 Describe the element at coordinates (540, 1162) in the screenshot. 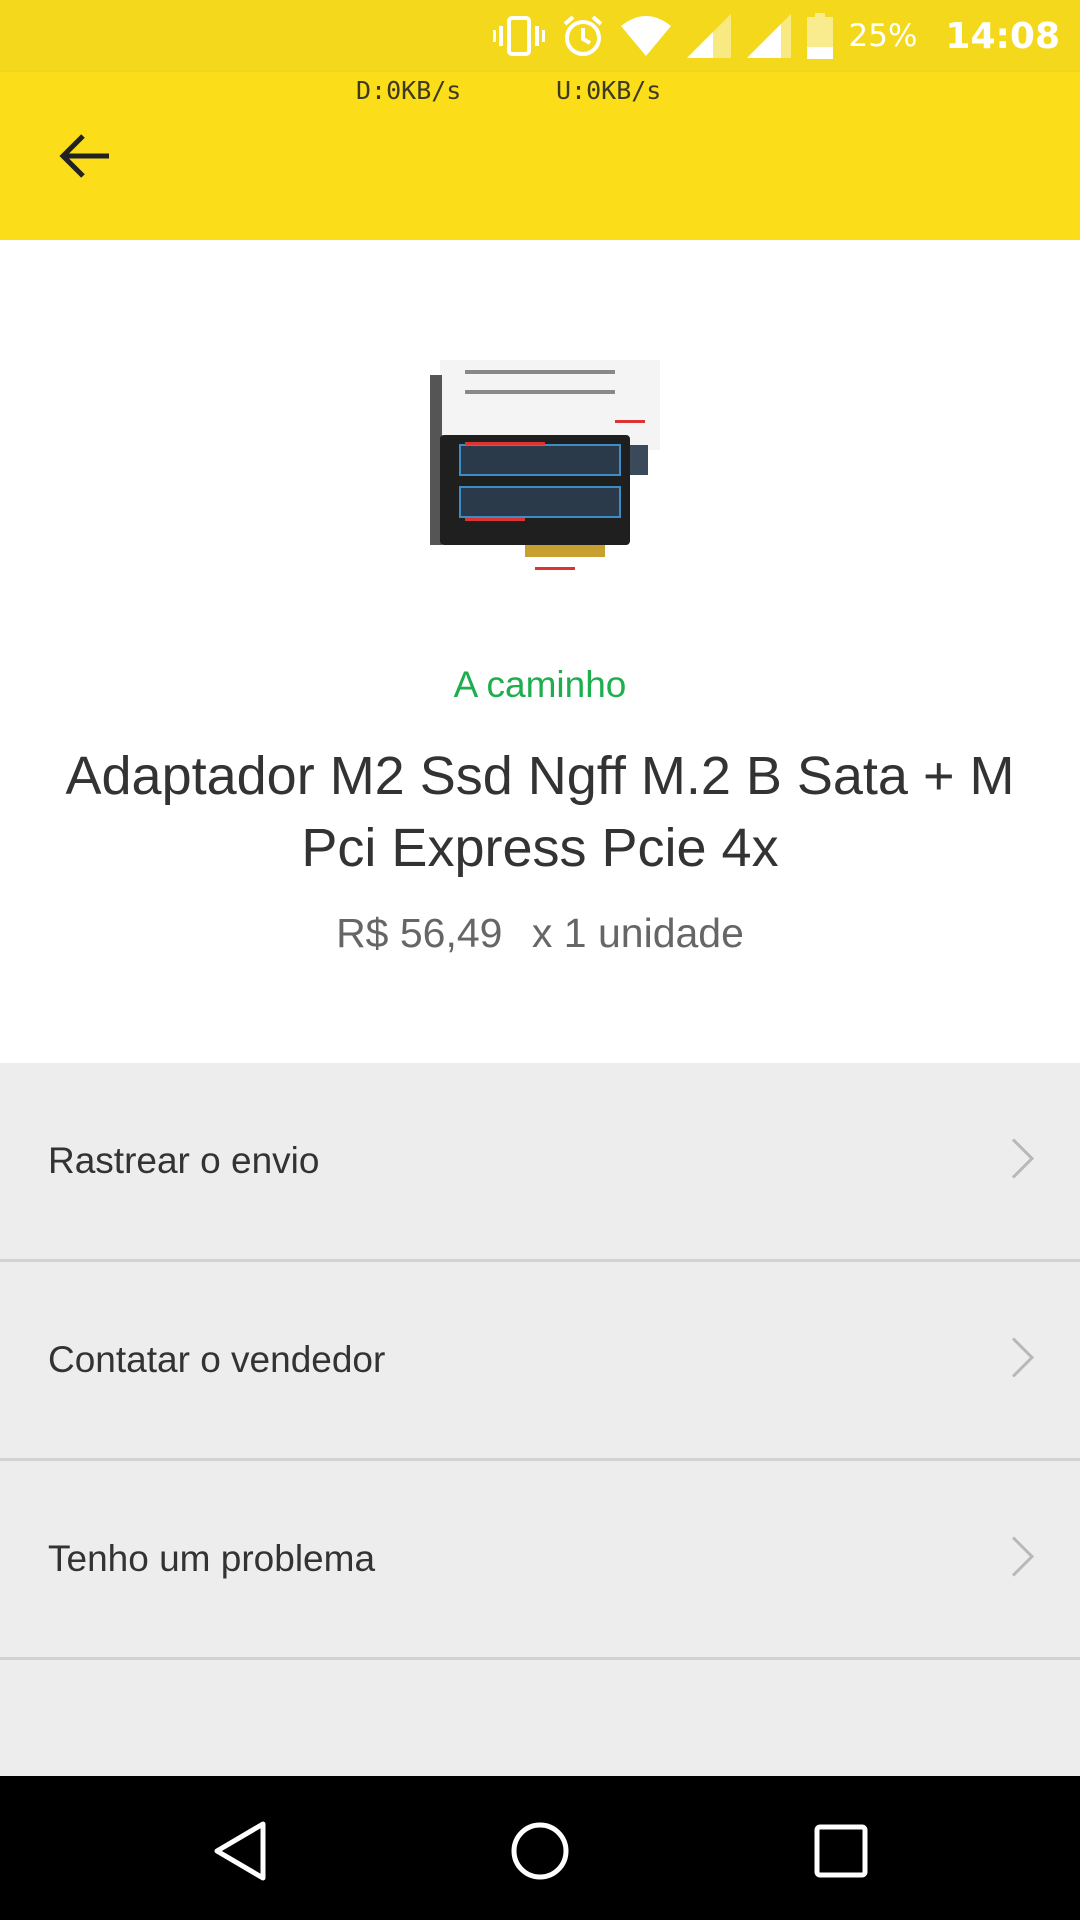

I see `track-shipment-item: Rastrear o envio` at that location.